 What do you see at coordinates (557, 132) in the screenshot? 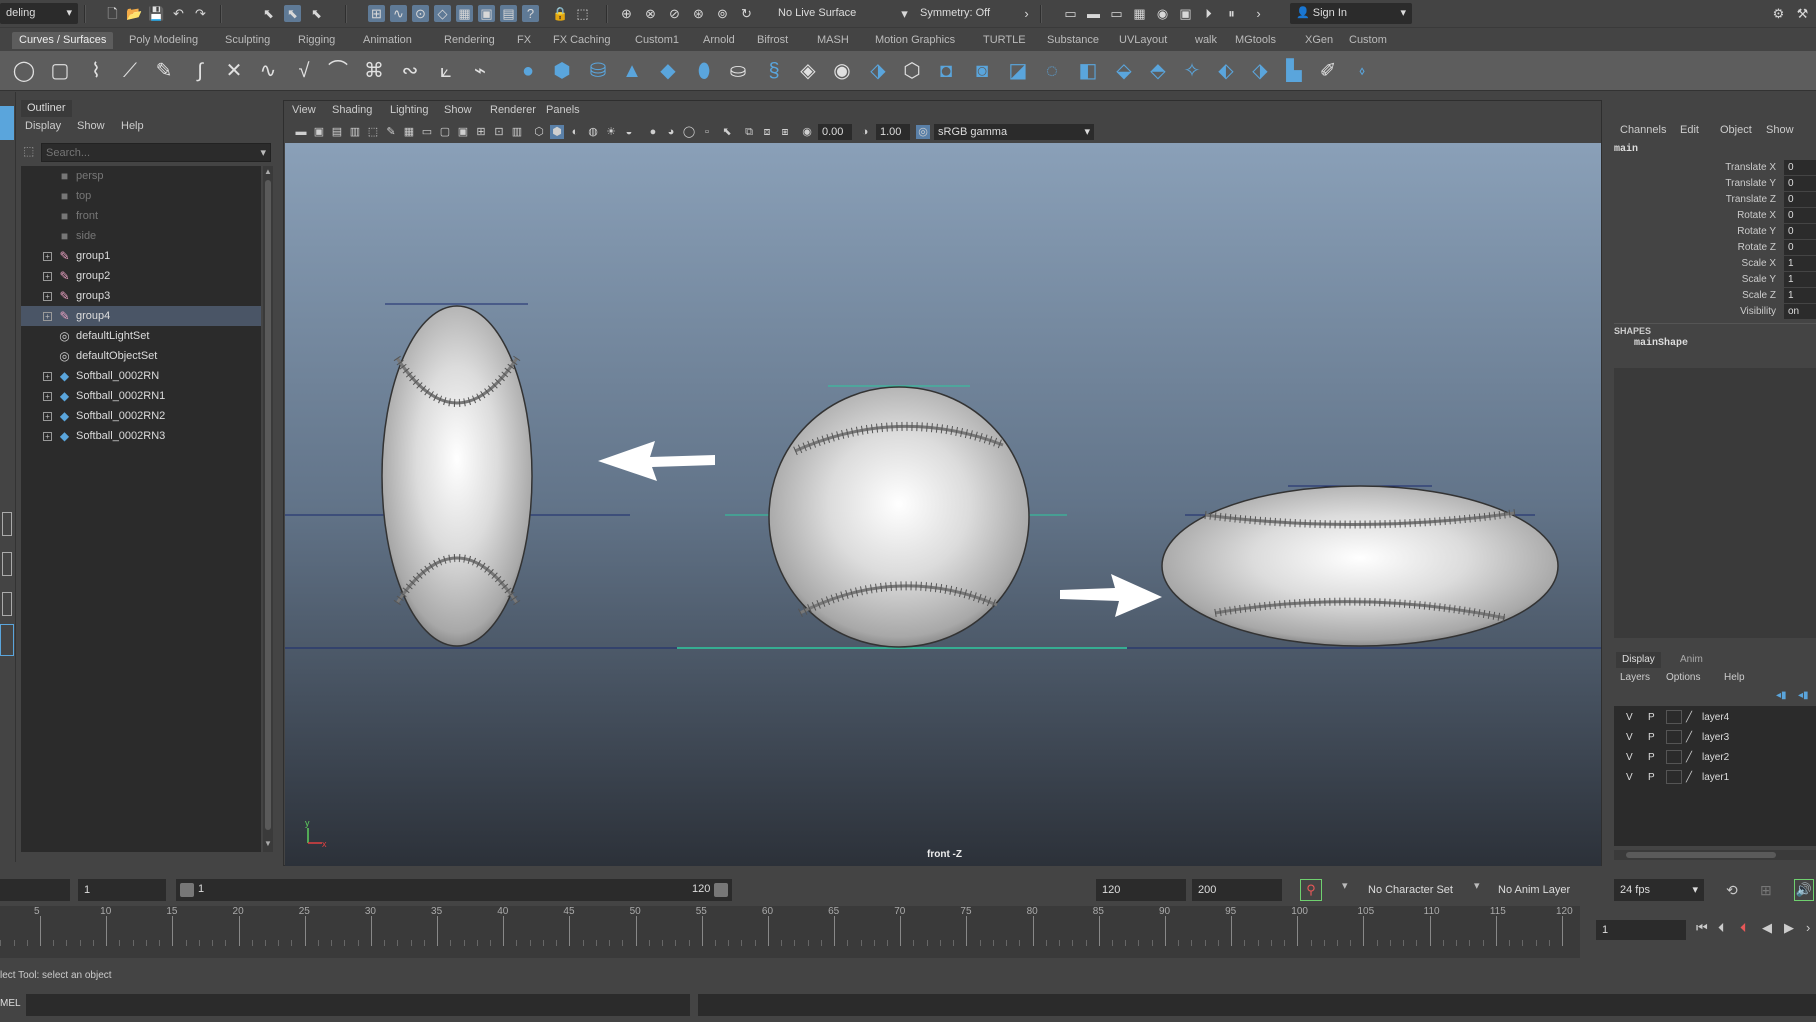
I see `smooth-shade-icon: ⬢` at bounding box center [557, 132].